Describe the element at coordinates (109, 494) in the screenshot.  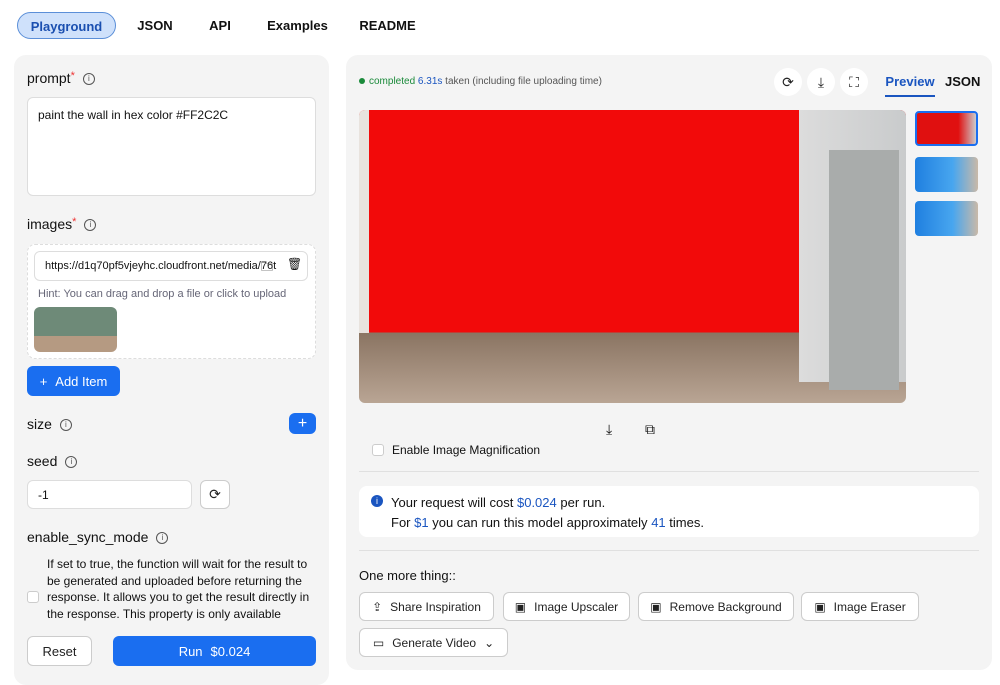
I see `seed-input: -1` at that location.